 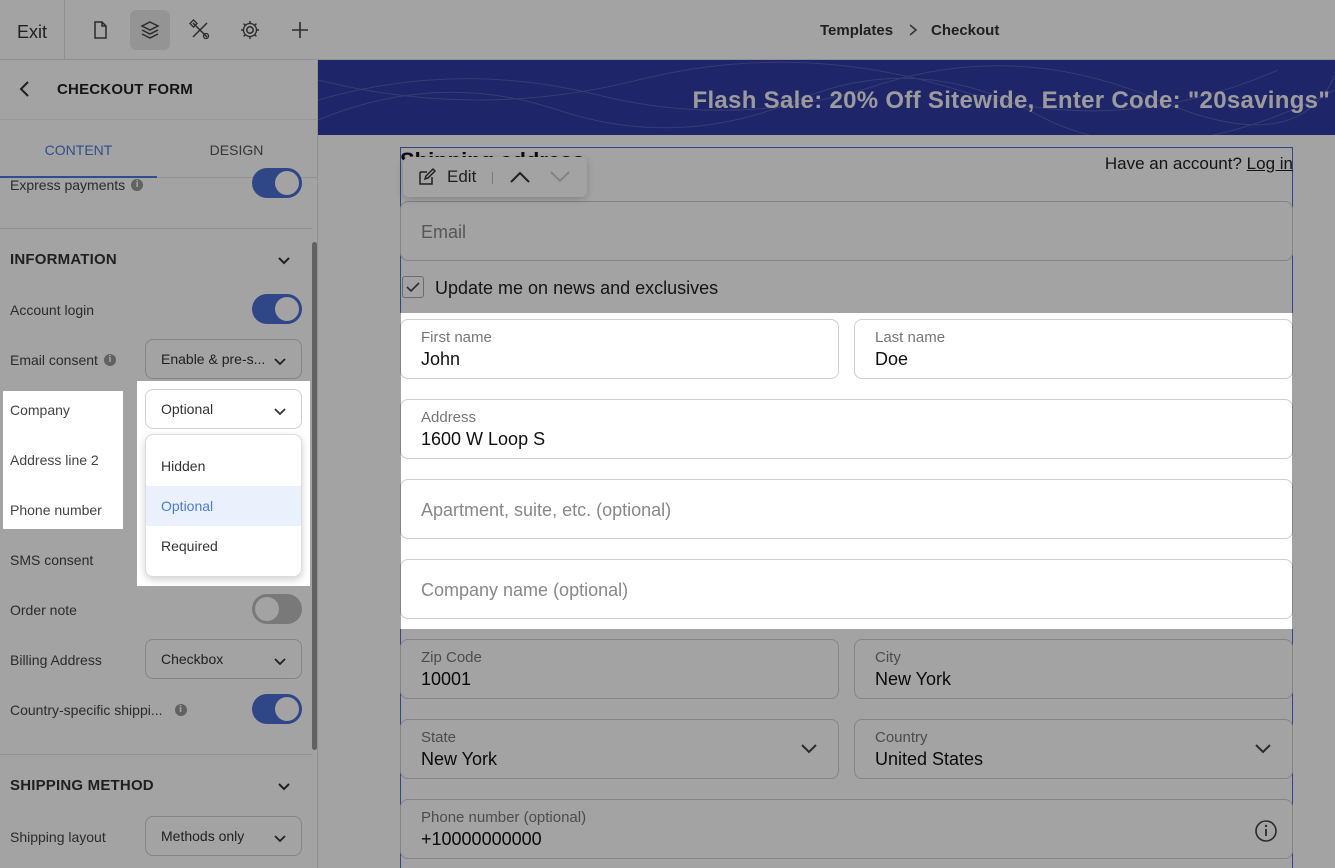 What do you see at coordinates (910, 337) in the screenshot?
I see `last-name-label: Last name` at bounding box center [910, 337].